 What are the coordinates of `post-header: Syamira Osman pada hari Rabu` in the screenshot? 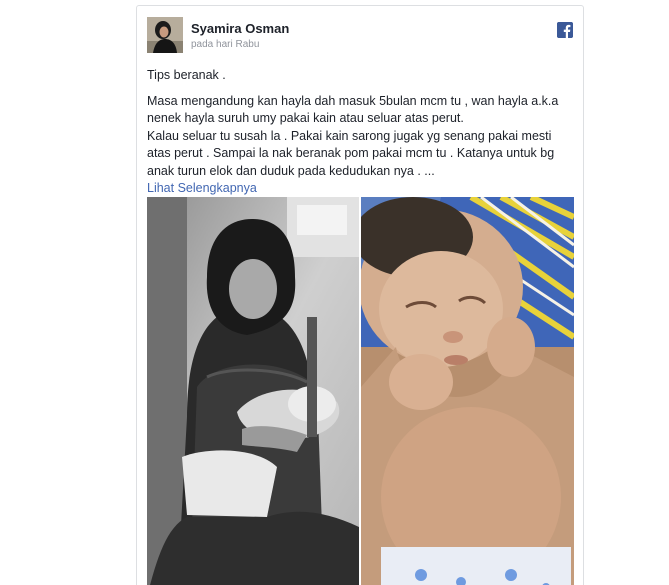 It's located at (361, 36).